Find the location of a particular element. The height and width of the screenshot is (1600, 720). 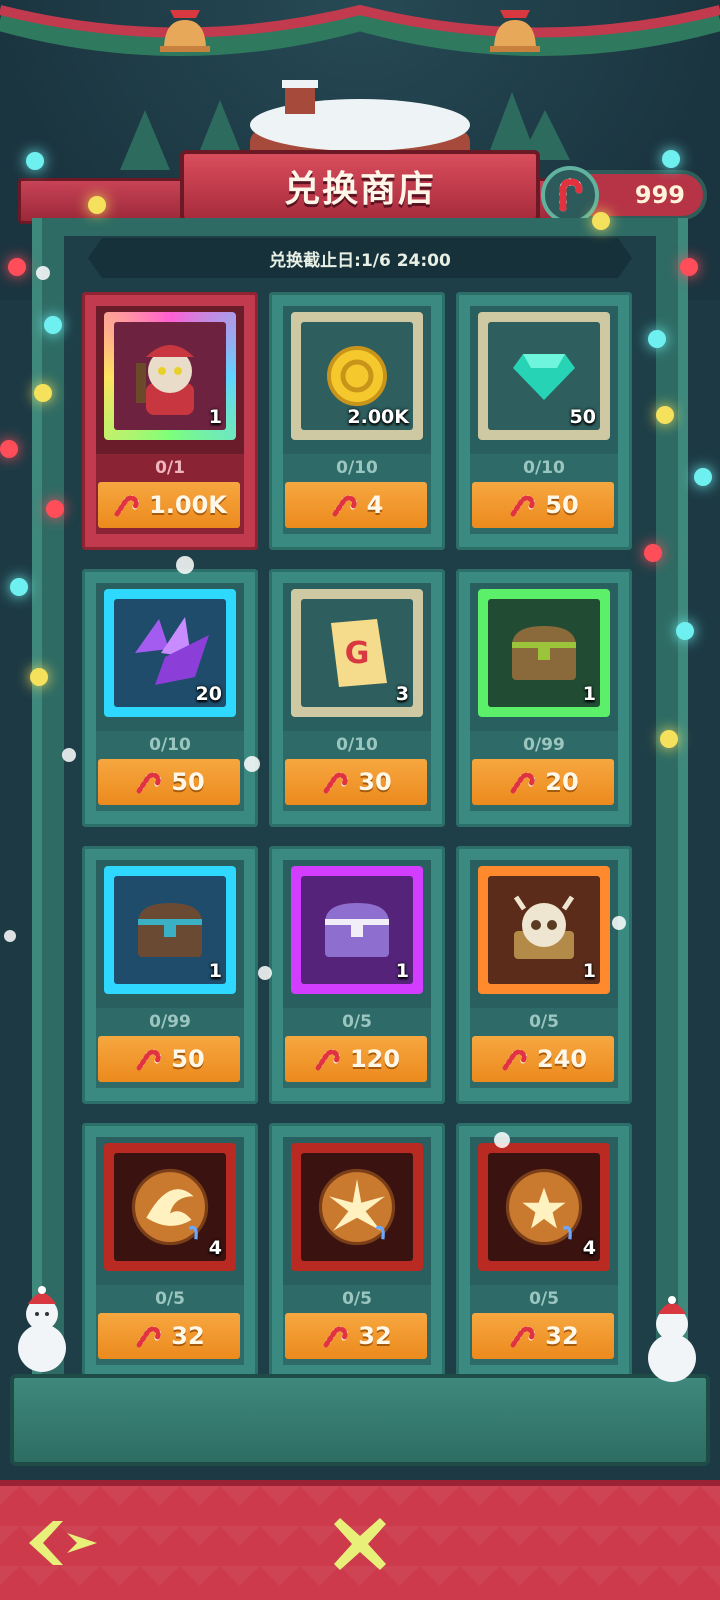

deadline-banner: 兑换截止日:1/6 24:00 is located at coordinates (360, 258).